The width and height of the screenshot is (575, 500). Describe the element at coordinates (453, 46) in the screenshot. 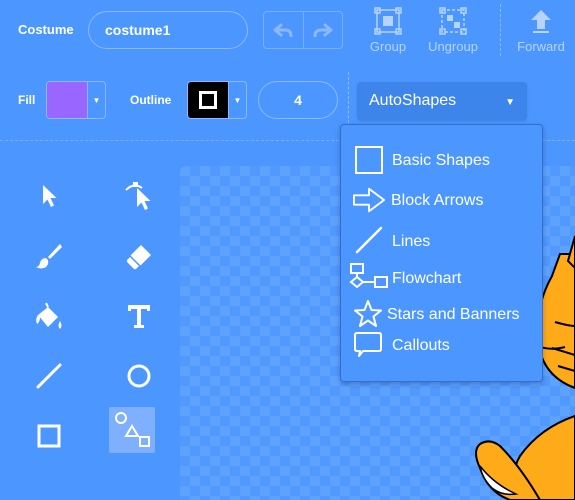

I see `ungroup-label: Ungroup` at that location.